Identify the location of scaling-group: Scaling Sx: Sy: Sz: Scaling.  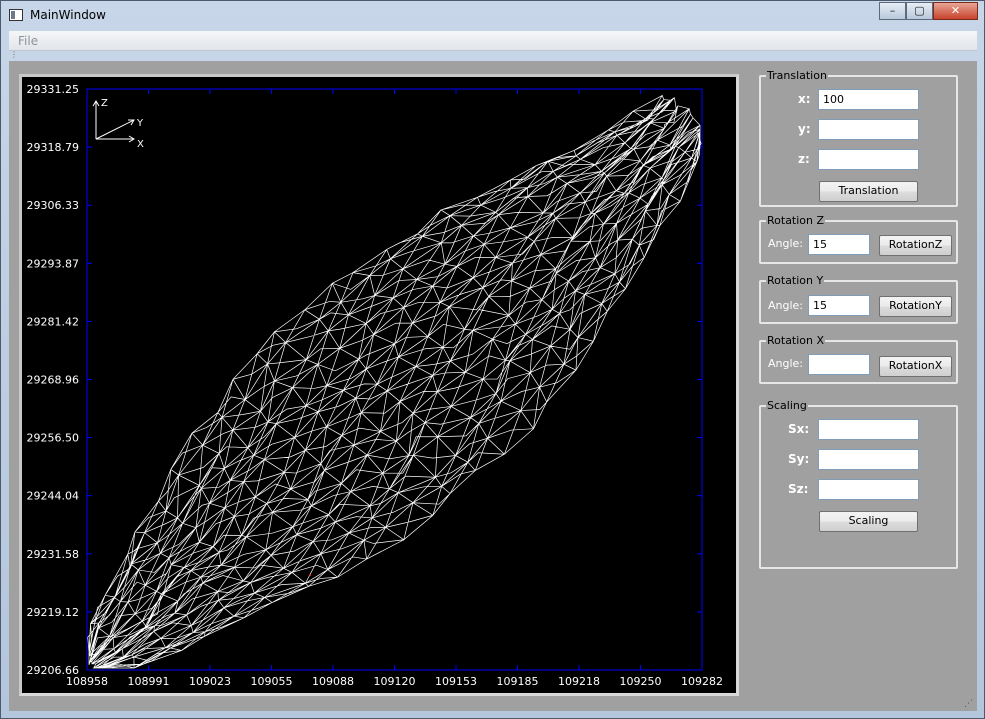
(858, 484).